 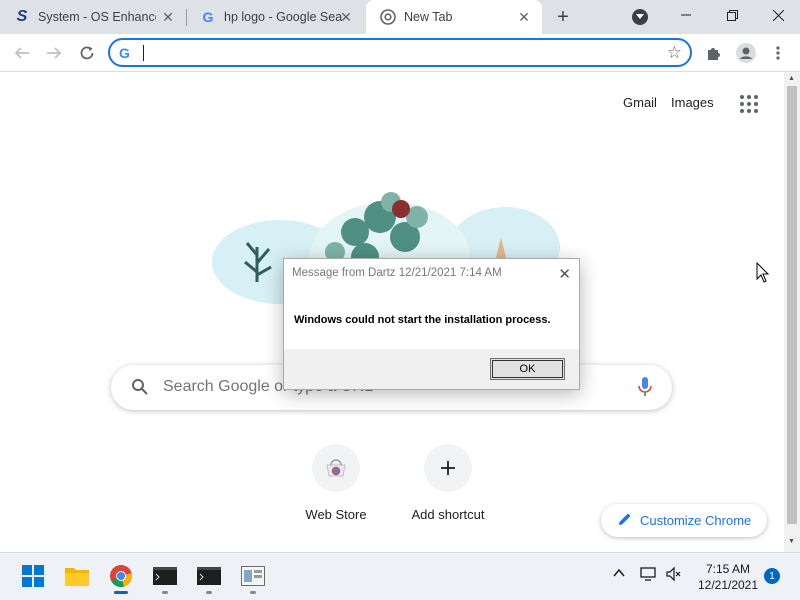 What do you see at coordinates (283, 17) in the screenshot?
I see `tab-title: hp logo - Google Sea` at bounding box center [283, 17].